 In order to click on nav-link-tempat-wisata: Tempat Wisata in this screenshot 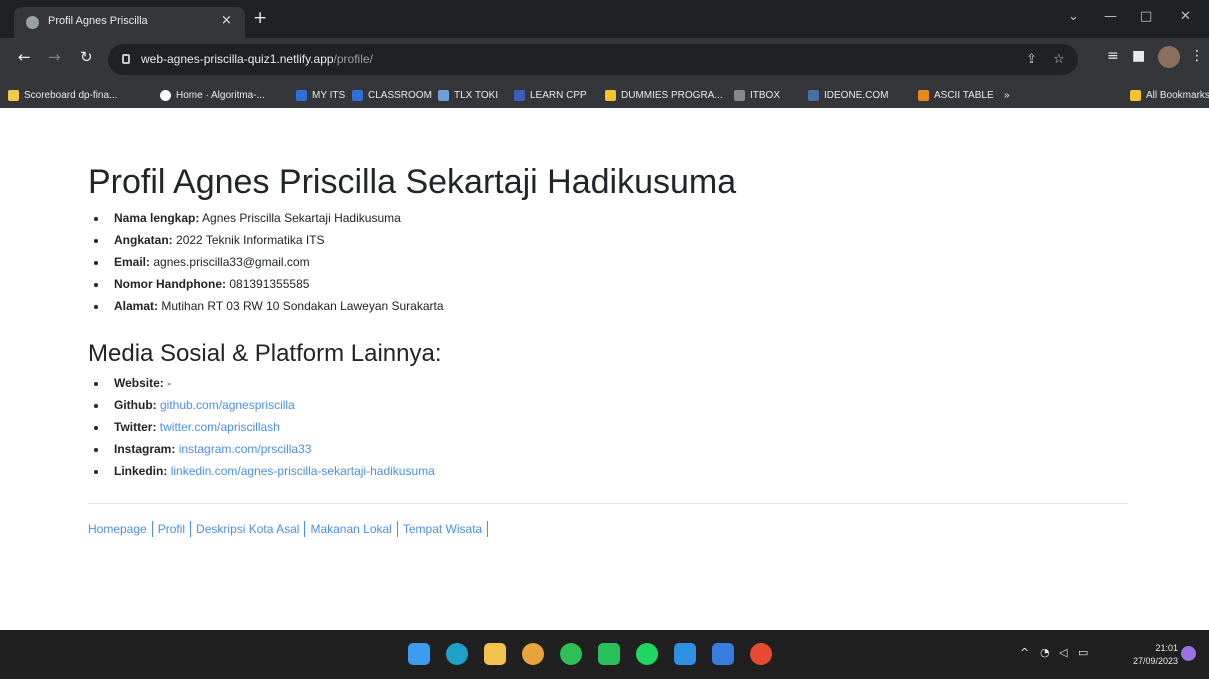, I will do `click(446, 529)`.